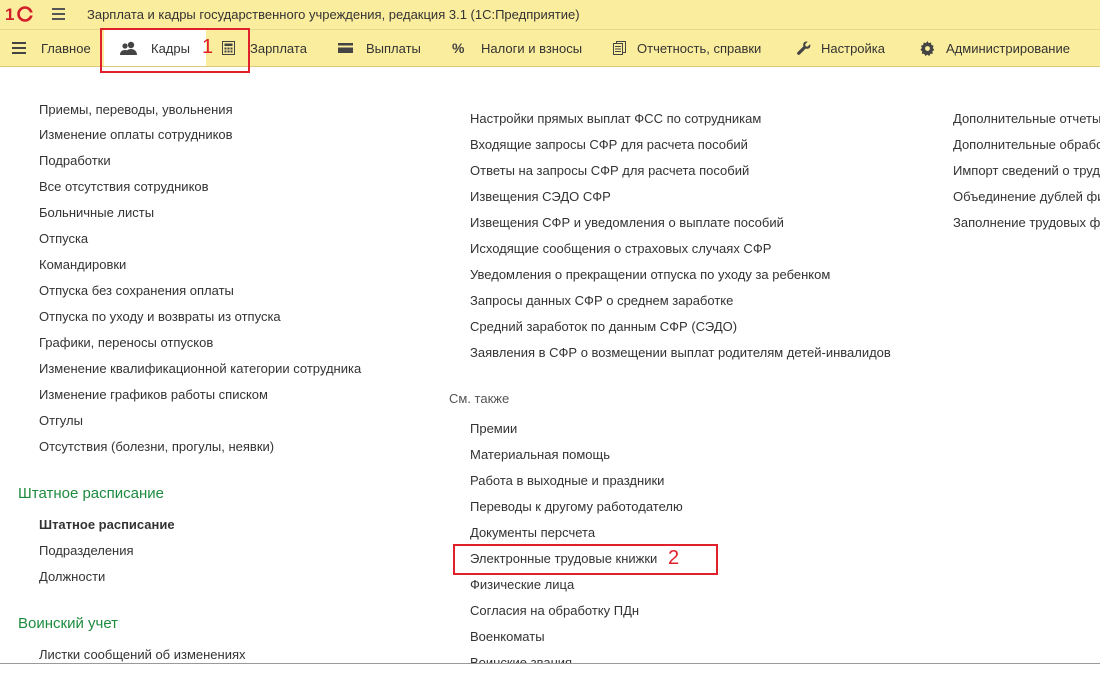 The height and width of the screenshot is (683, 1100). I want to click on documents-icon, so click(619, 48).